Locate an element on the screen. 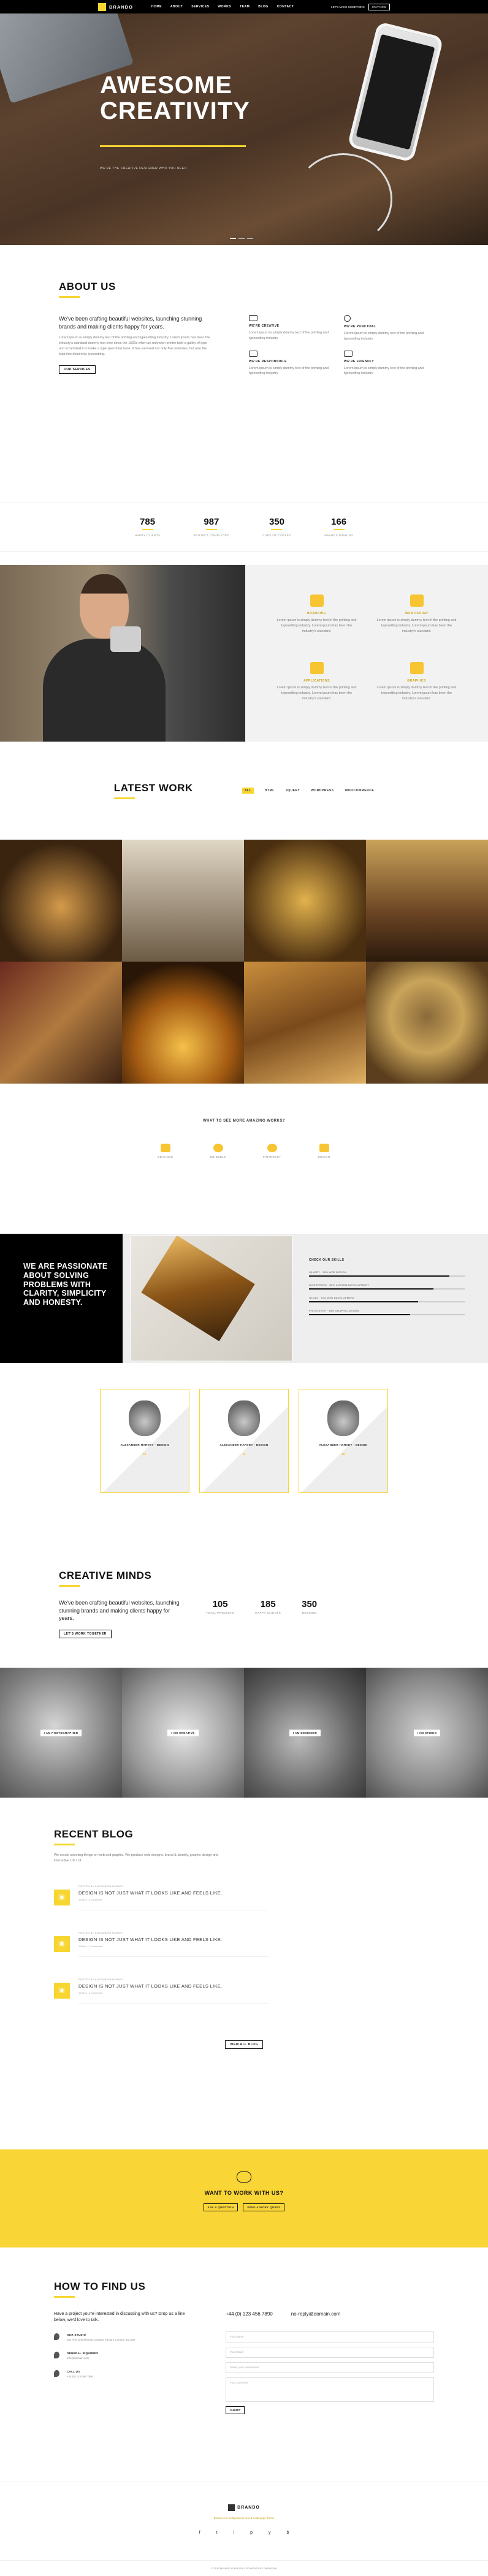  filter-wordpress: WORDPRESS is located at coordinates (322, 790).